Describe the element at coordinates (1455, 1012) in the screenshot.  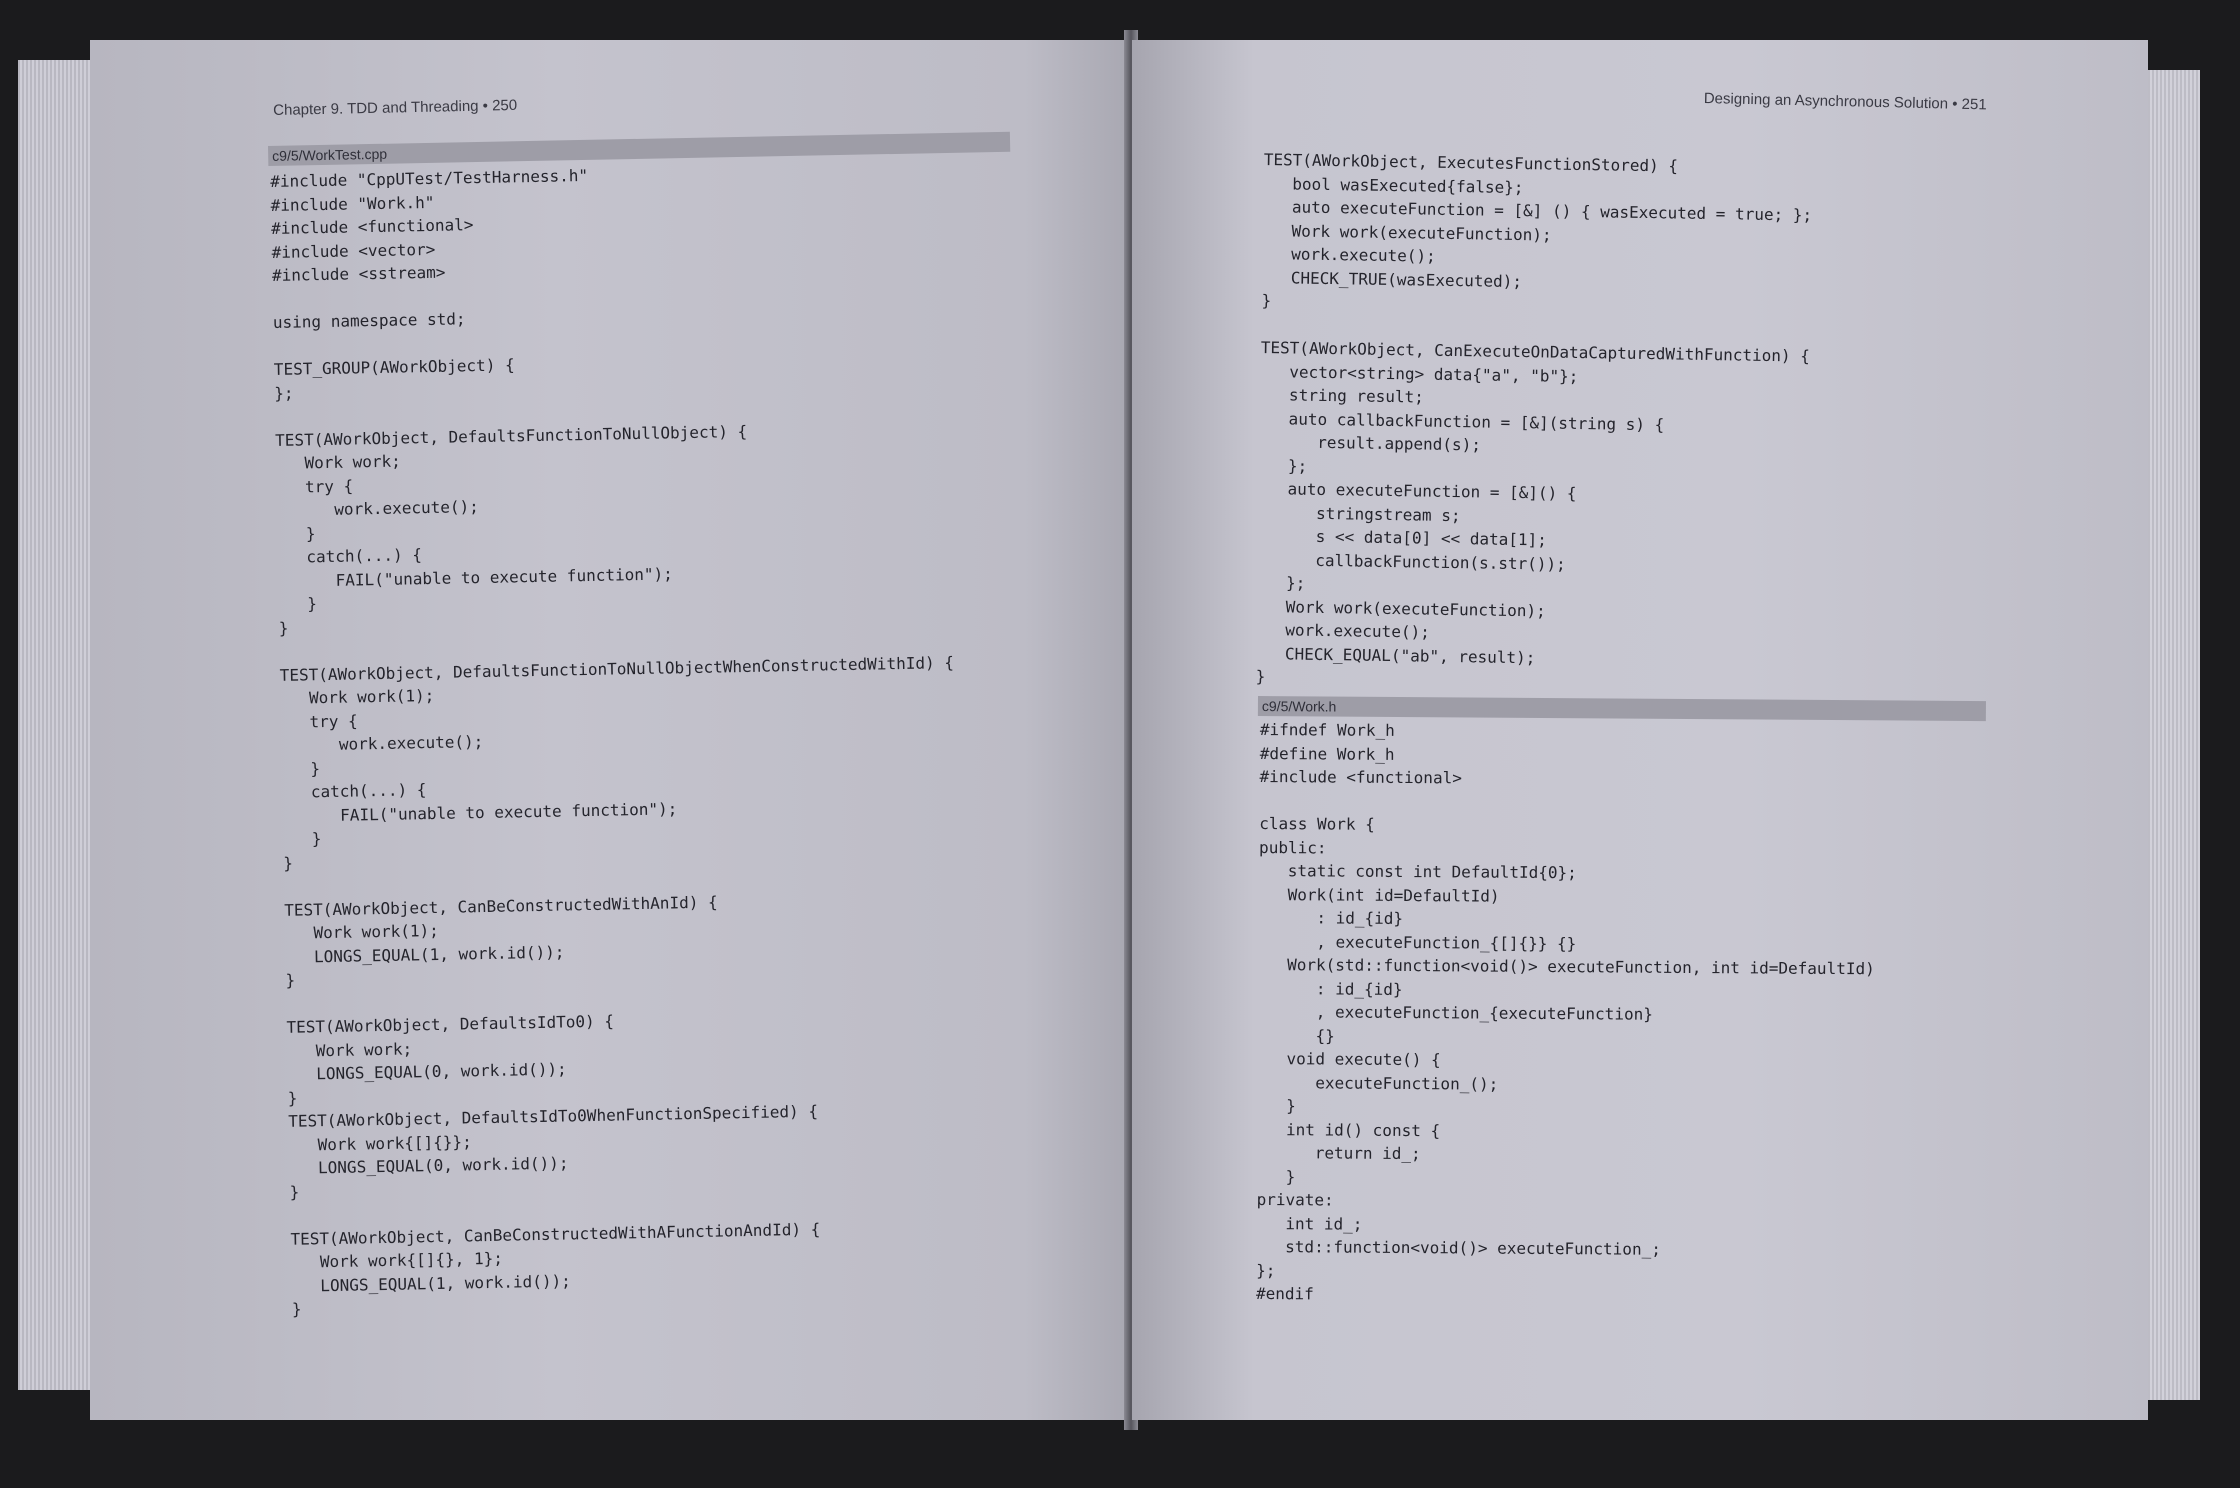
I see `code-line: , executeFunction_{executeFunction}` at that location.